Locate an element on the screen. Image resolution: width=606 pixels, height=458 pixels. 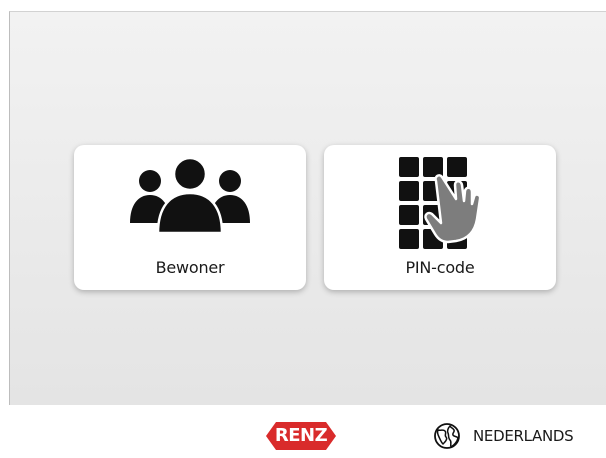
globe-icon is located at coordinates (447, 436).